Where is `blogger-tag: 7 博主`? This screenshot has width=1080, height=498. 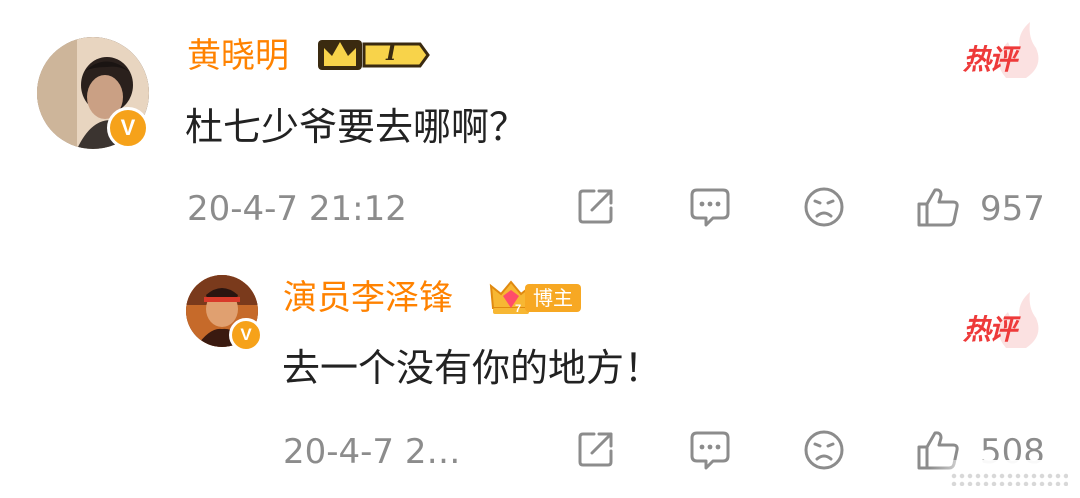 blogger-tag: 7 博主 is located at coordinates (539, 298).